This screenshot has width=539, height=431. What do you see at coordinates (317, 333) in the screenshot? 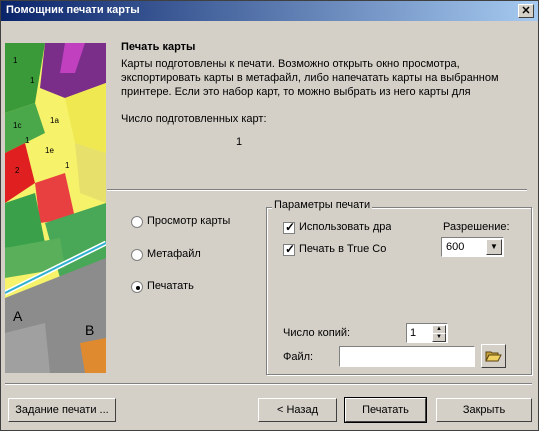
I see `copies-label: Число копий:` at bounding box center [317, 333].